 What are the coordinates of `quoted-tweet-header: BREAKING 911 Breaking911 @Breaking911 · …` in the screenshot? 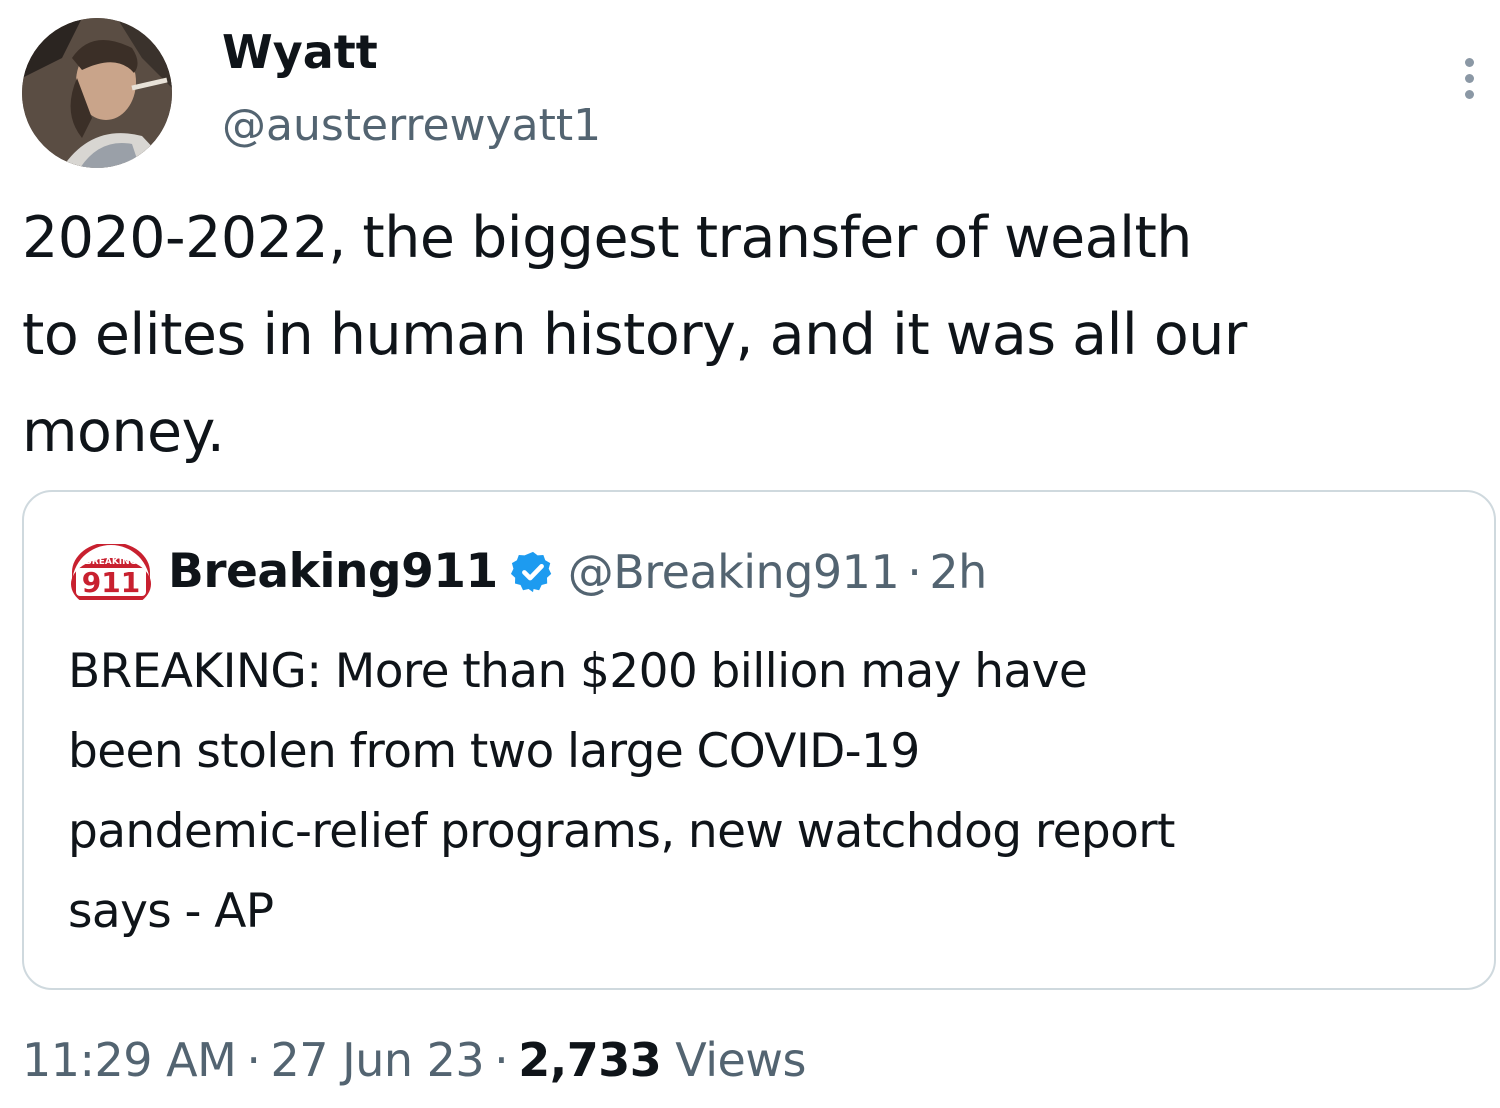 It's located at (527, 572).